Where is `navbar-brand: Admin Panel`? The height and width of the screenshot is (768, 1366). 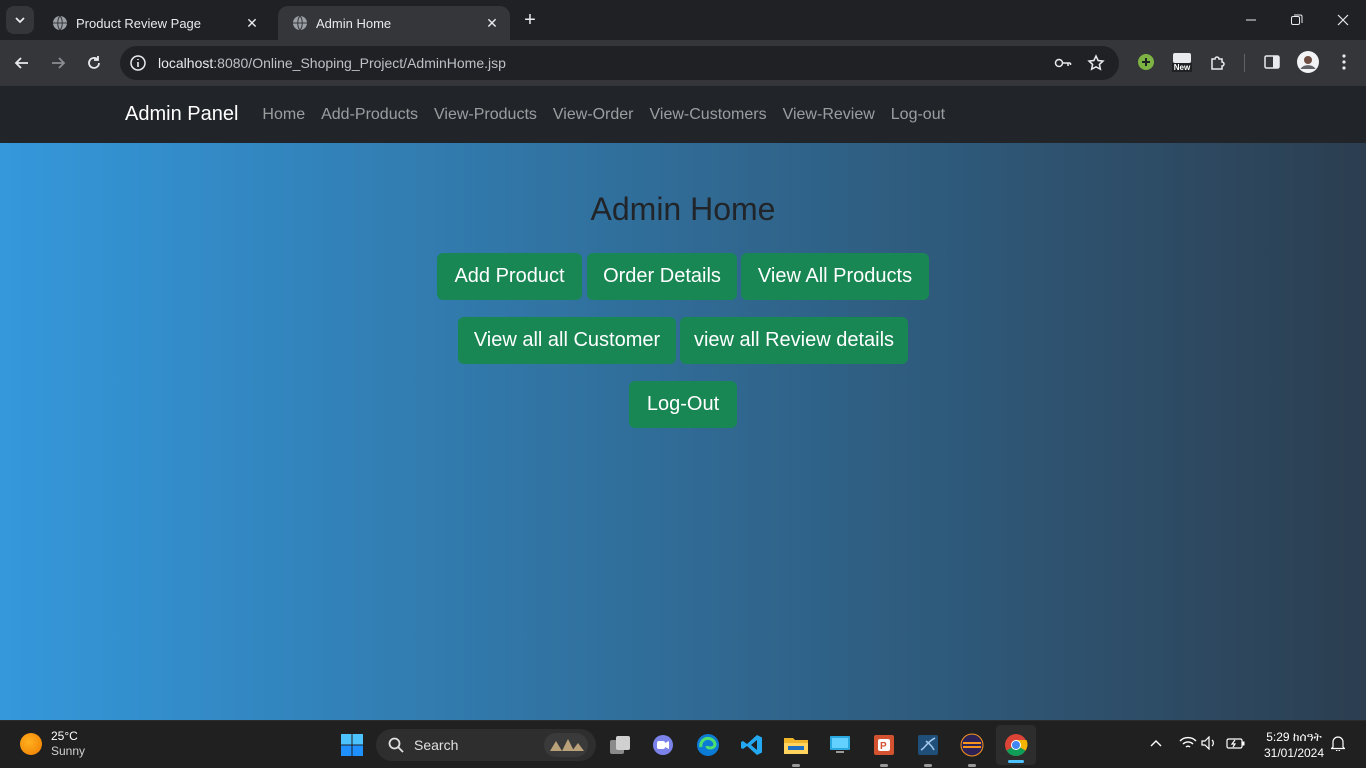 navbar-brand: Admin Panel is located at coordinates (181, 114).